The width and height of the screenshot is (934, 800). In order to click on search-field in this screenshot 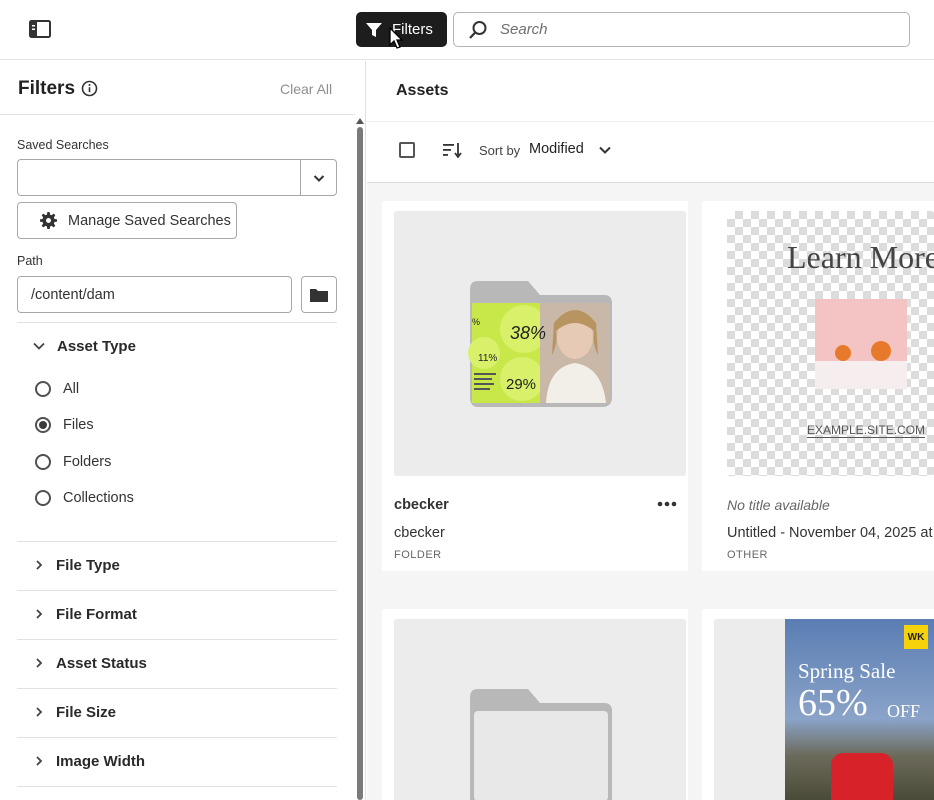, I will do `click(681, 29)`.